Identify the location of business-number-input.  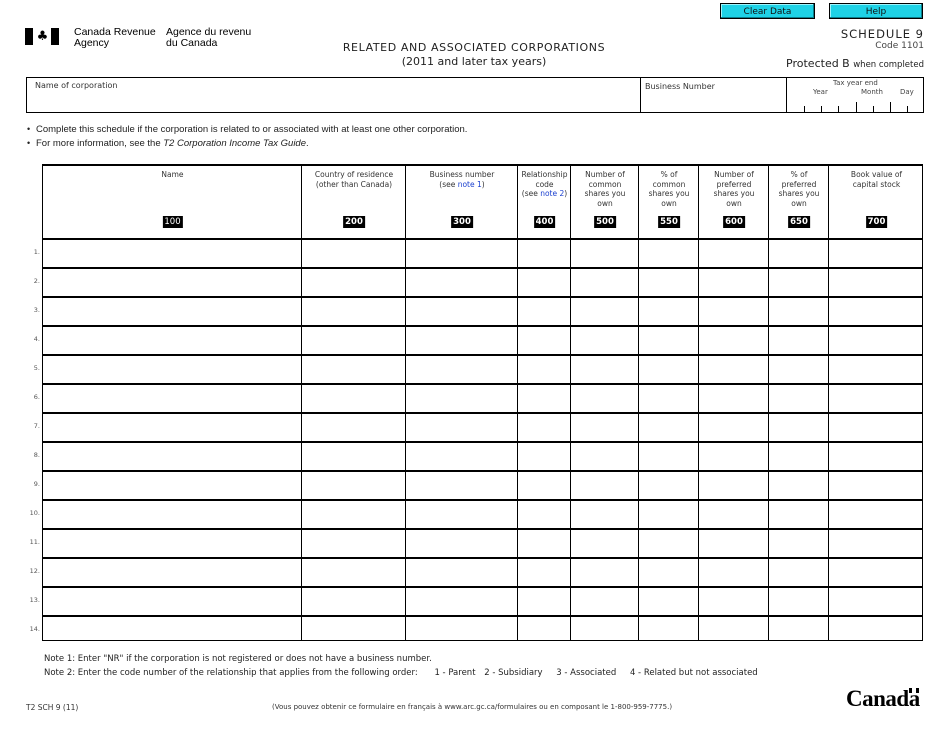
(716, 102).